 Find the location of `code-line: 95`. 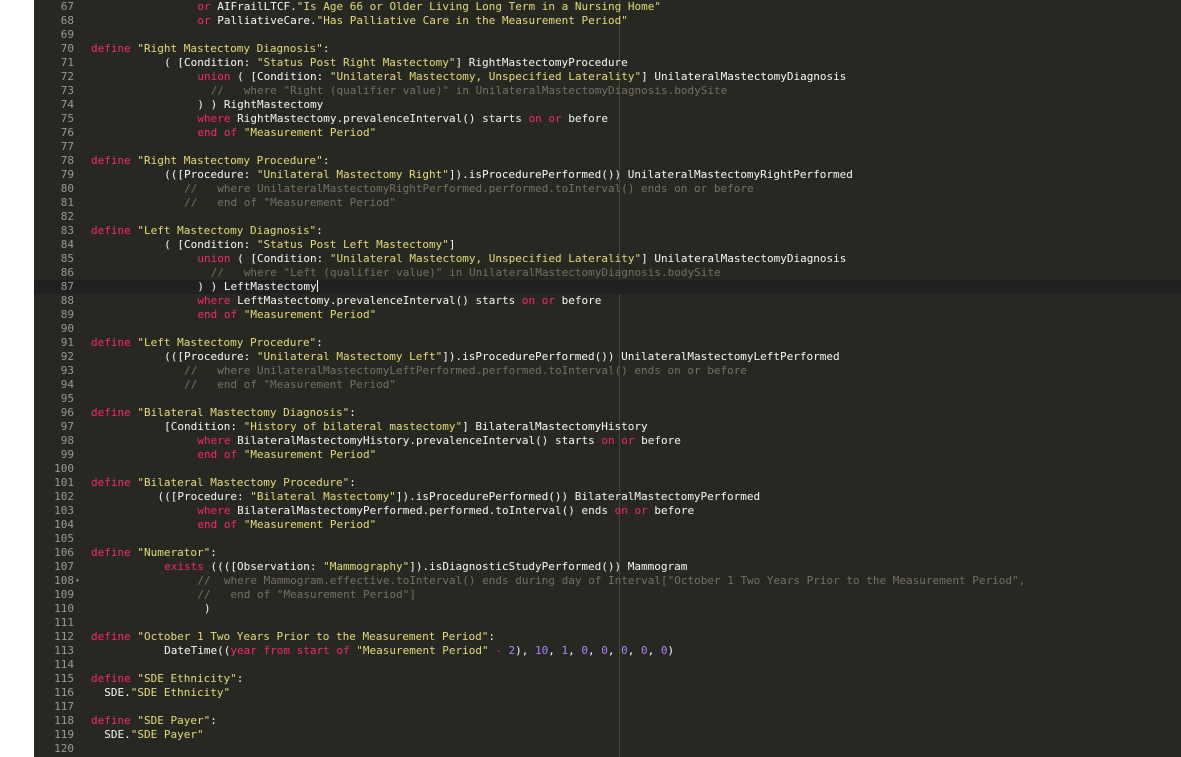

code-line: 95 is located at coordinates (607, 399).